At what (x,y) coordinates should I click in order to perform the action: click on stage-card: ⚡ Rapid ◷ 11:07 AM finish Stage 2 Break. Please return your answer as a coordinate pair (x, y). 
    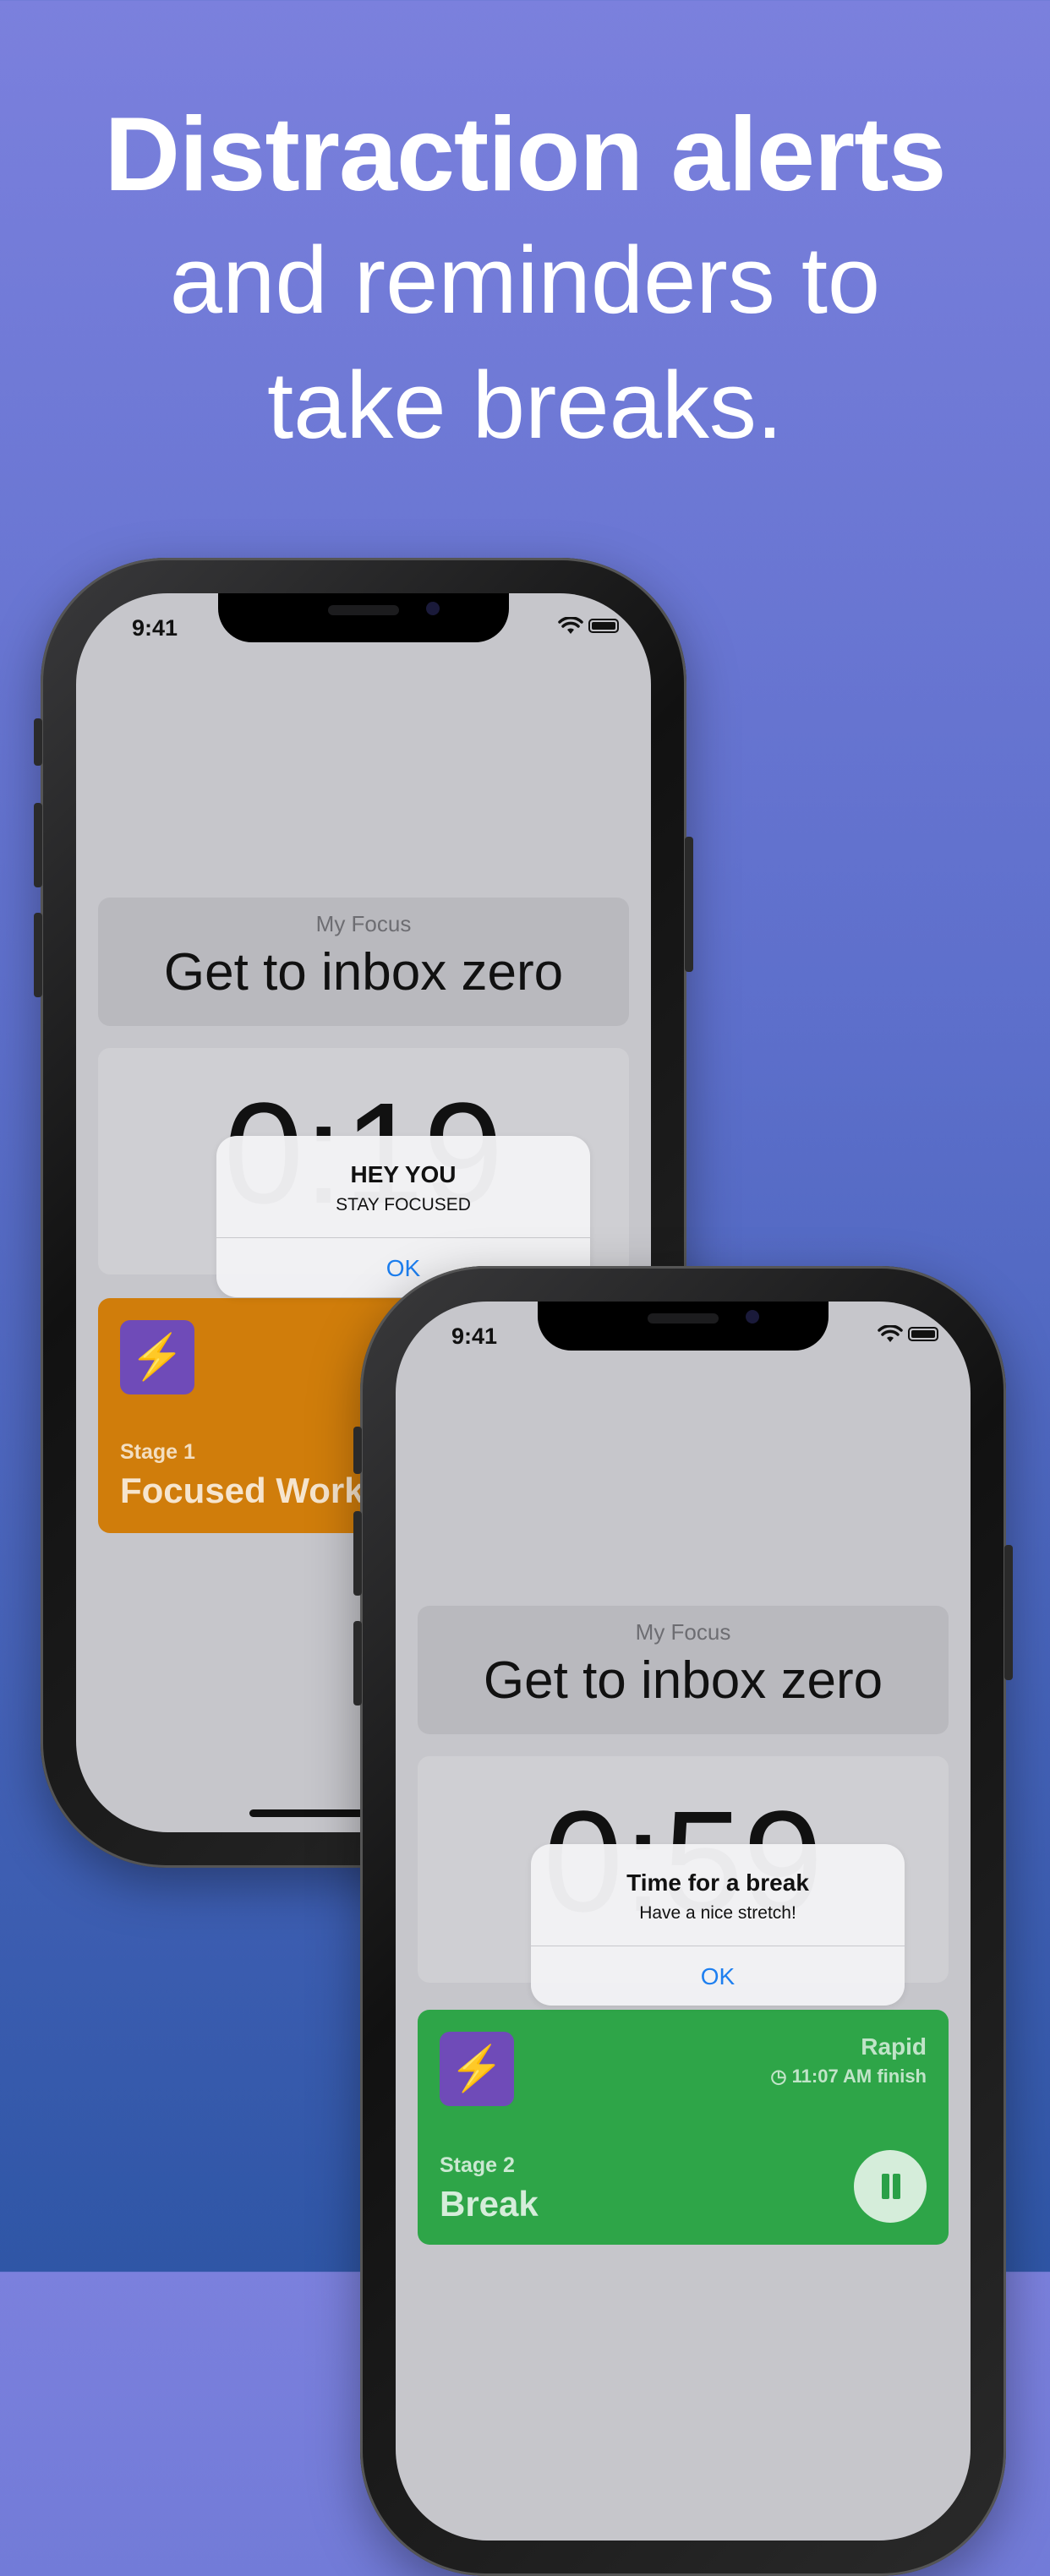
    Looking at the image, I should click on (683, 2127).